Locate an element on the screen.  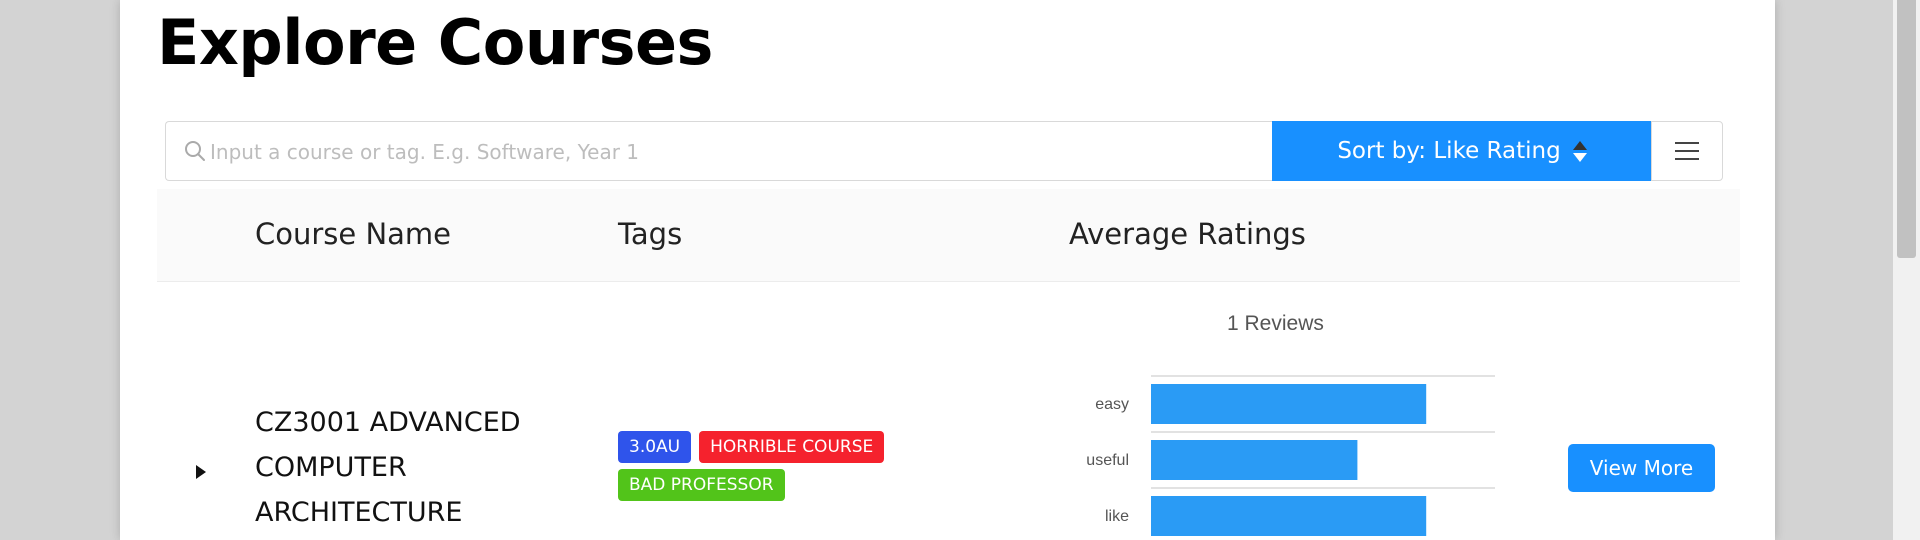
chart-bar-useful is located at coordinates (1254, 460).